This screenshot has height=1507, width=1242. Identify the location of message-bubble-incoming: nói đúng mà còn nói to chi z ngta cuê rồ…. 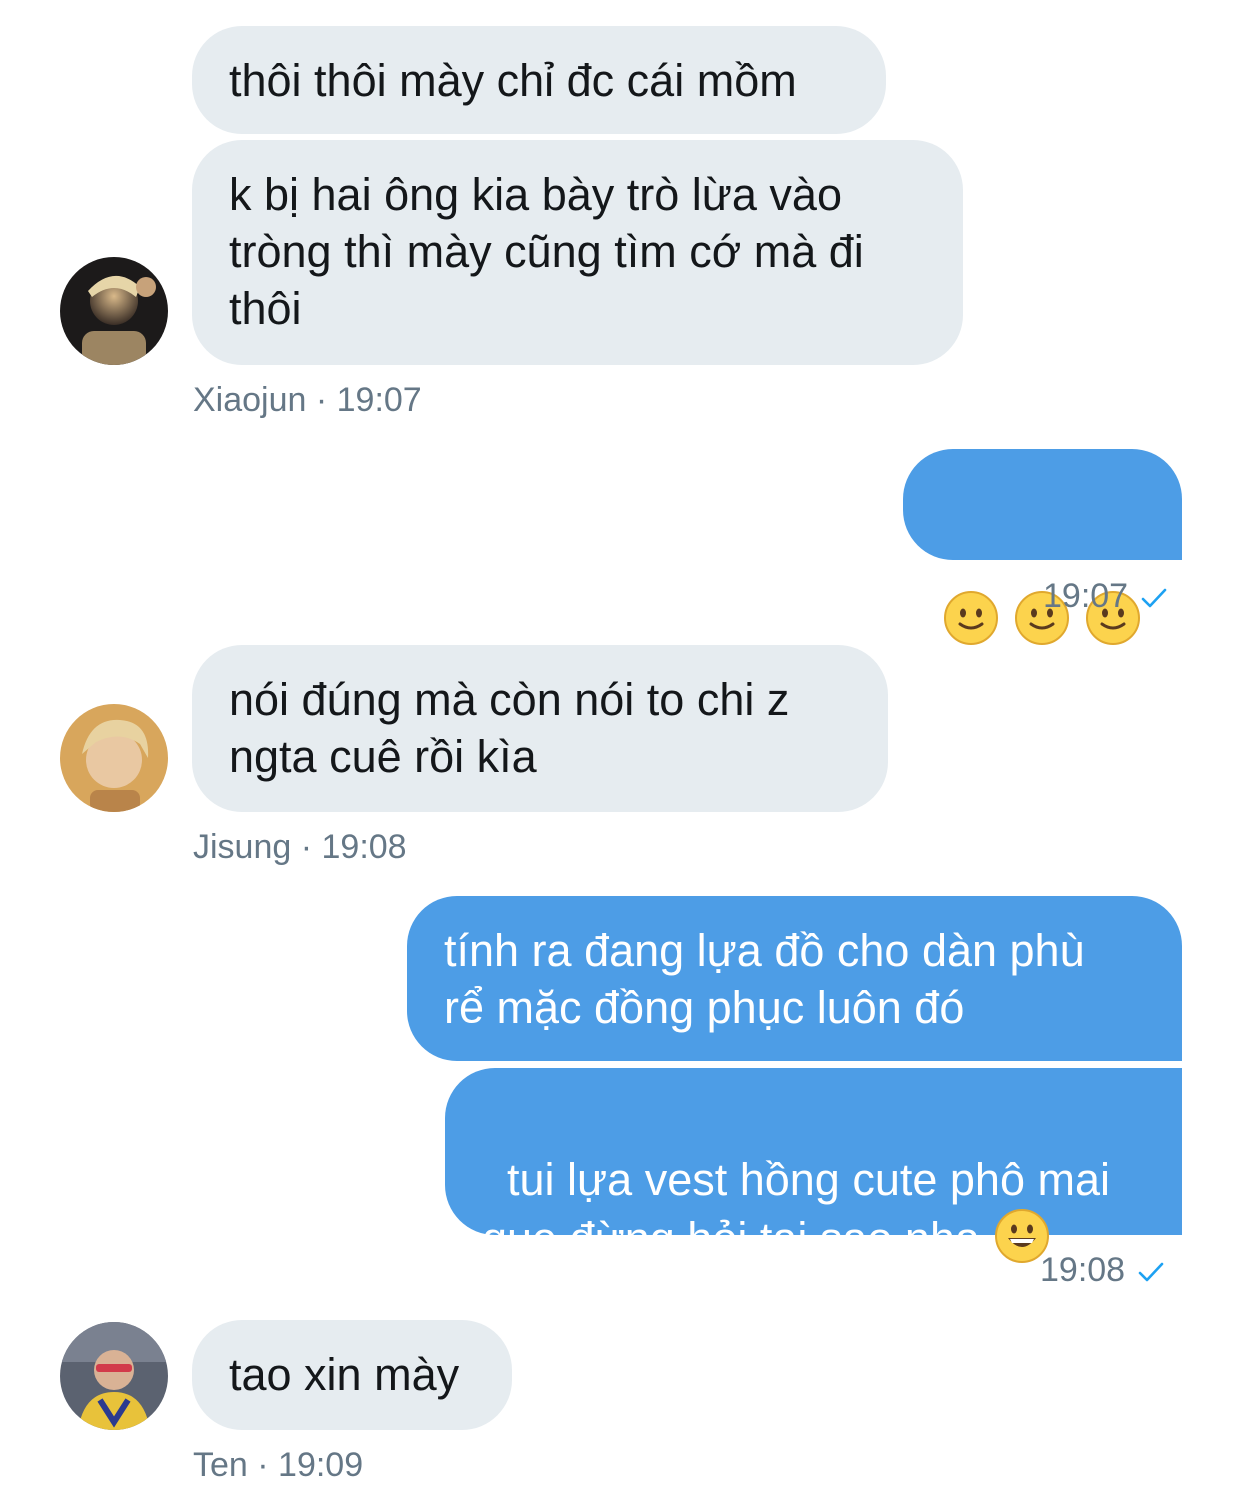
(540, 728).